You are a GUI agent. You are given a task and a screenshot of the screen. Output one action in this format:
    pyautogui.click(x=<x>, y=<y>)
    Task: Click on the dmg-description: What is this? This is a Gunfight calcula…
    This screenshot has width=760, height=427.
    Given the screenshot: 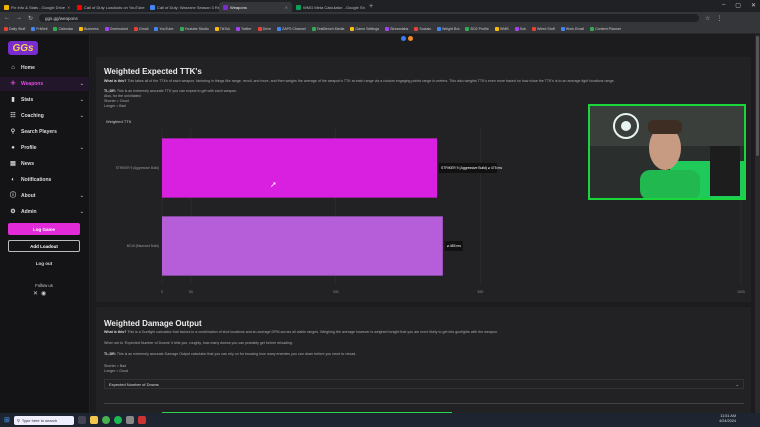 What is the action you would take?
    pyautogui.click(x=421, y=332)
    